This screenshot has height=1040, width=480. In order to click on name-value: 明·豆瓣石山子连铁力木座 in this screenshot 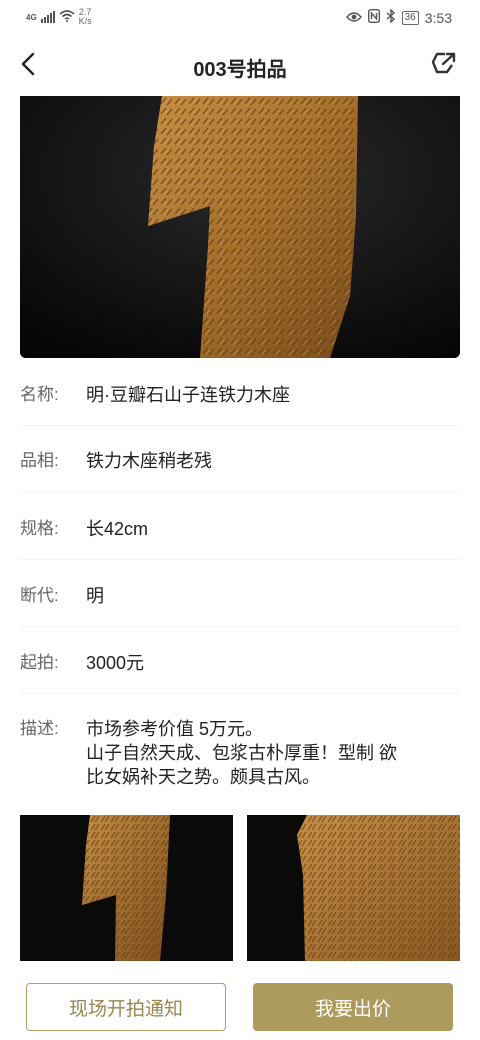, I will do `click(188, 395)`.